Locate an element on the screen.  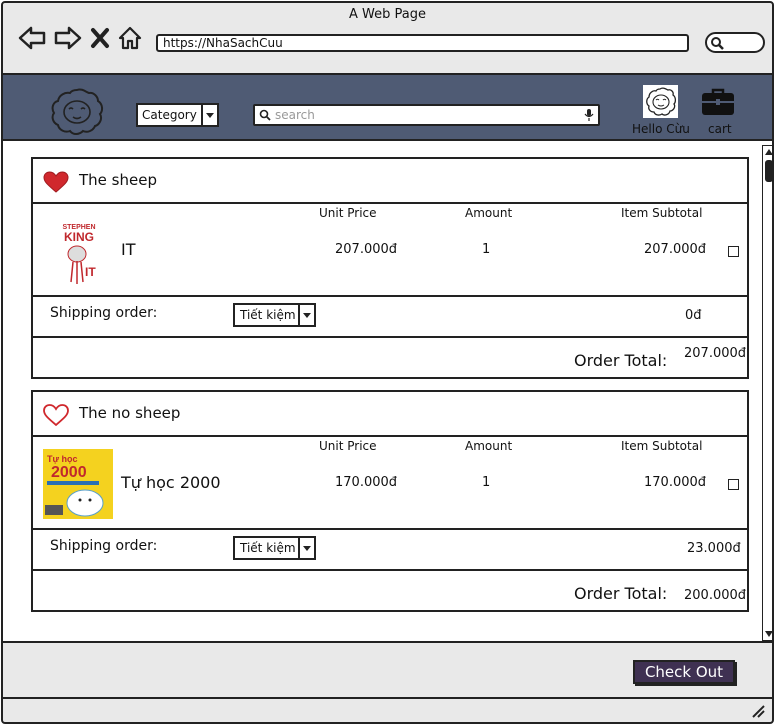
resize-grip-icon is located at coordinates (758, 711).